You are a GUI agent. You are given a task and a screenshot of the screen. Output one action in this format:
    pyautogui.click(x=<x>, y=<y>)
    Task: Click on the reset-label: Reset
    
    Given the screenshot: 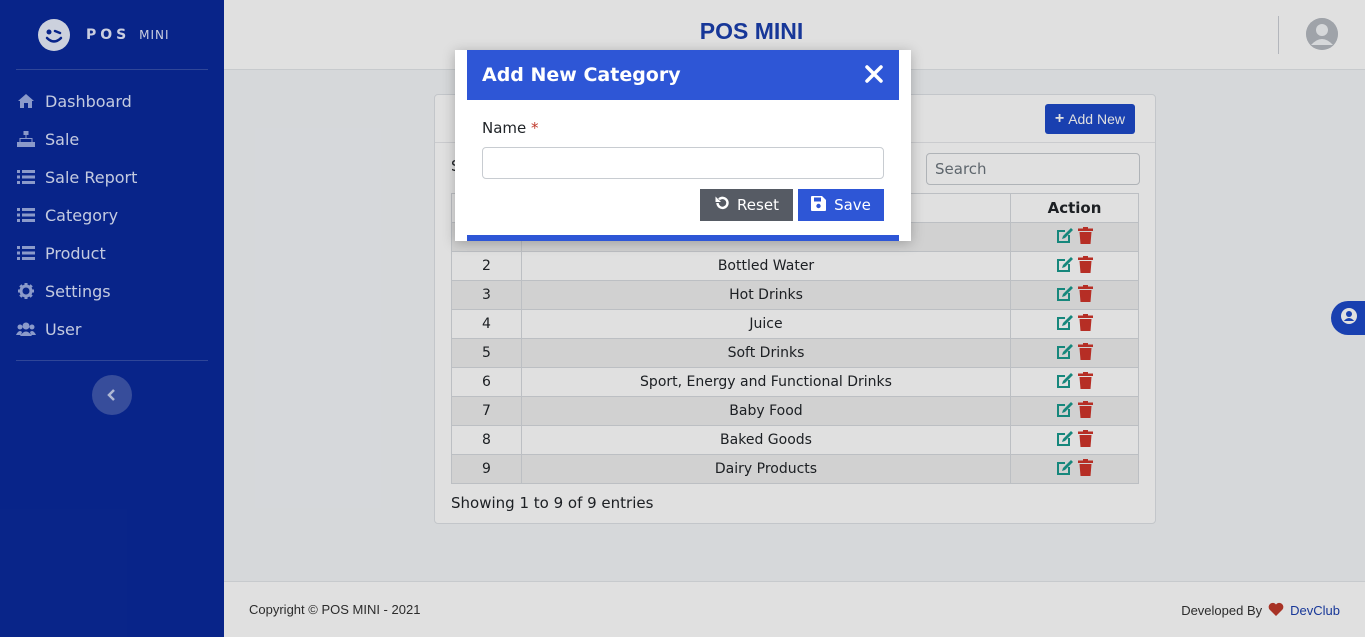 What is the action you would take?
    pyautogui.click(x=758, y=205)
    